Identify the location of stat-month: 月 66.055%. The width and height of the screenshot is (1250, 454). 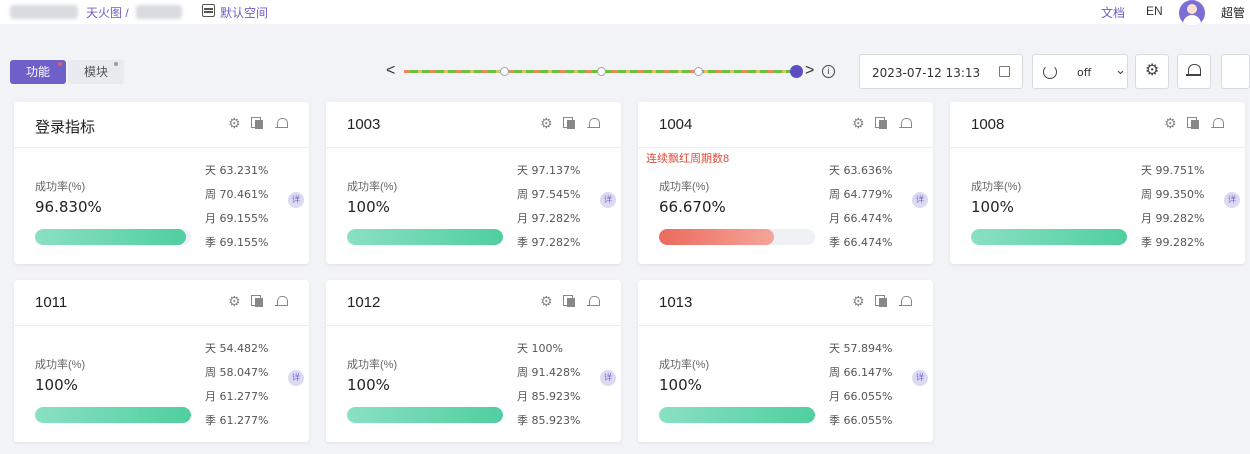
(861, 396).